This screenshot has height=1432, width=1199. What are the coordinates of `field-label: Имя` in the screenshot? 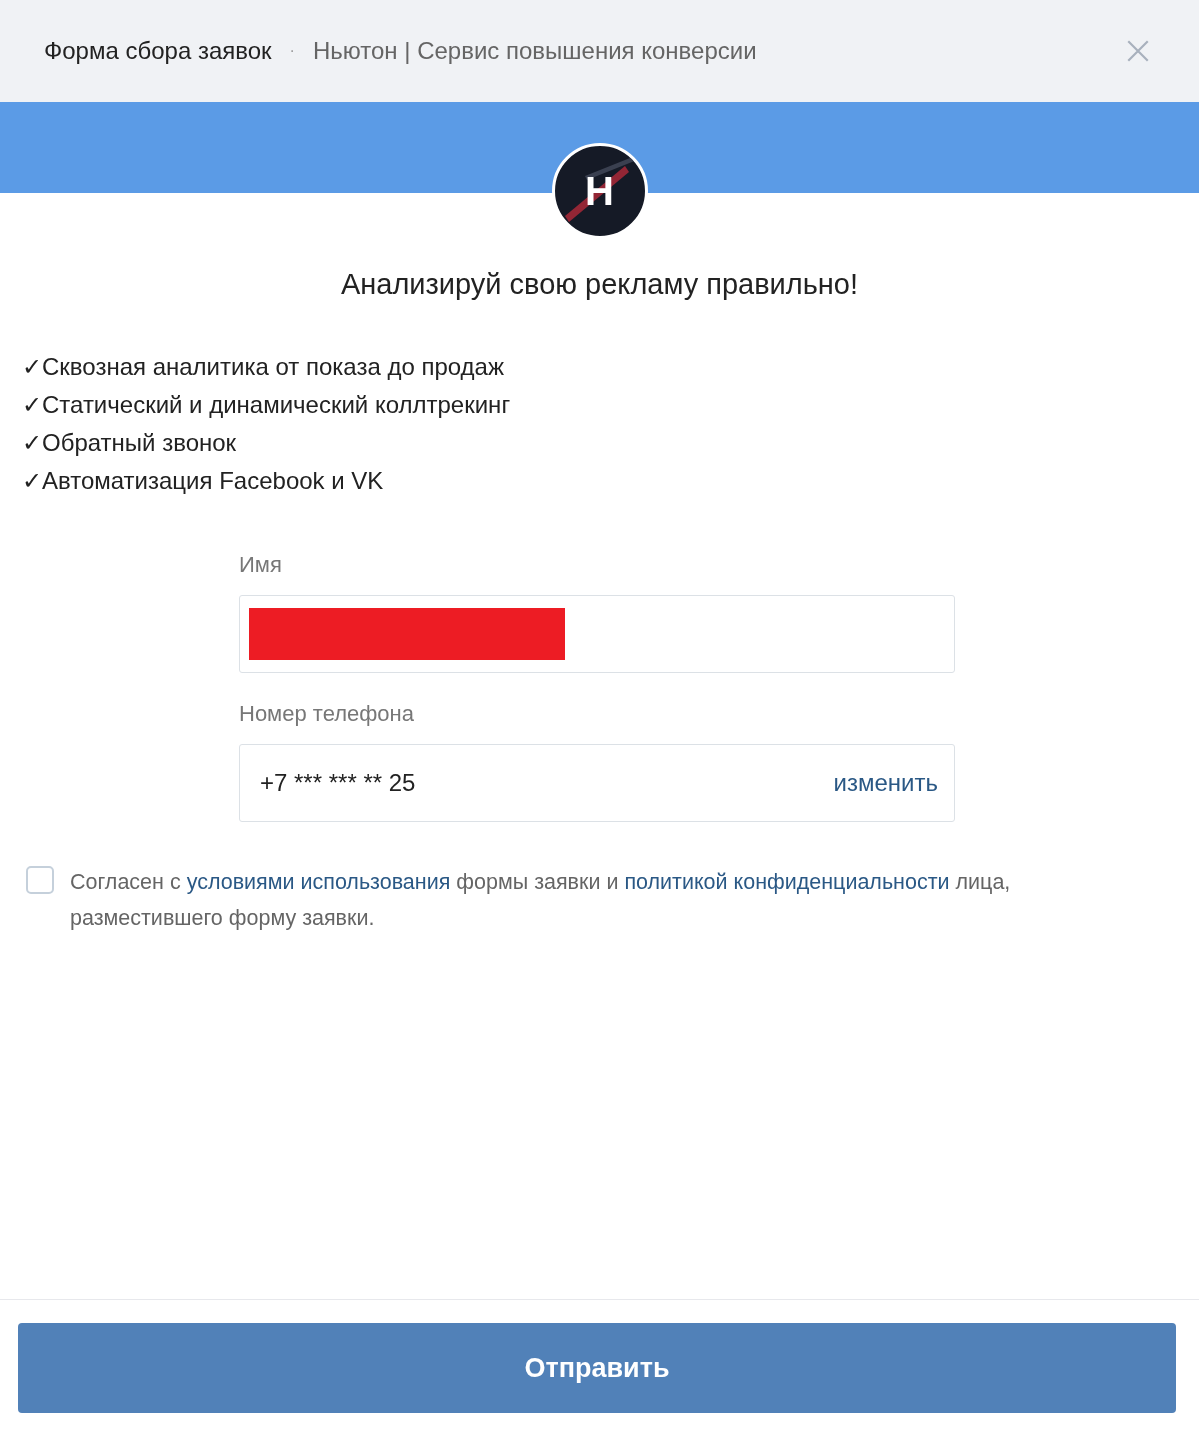 It's located at (260, 564).